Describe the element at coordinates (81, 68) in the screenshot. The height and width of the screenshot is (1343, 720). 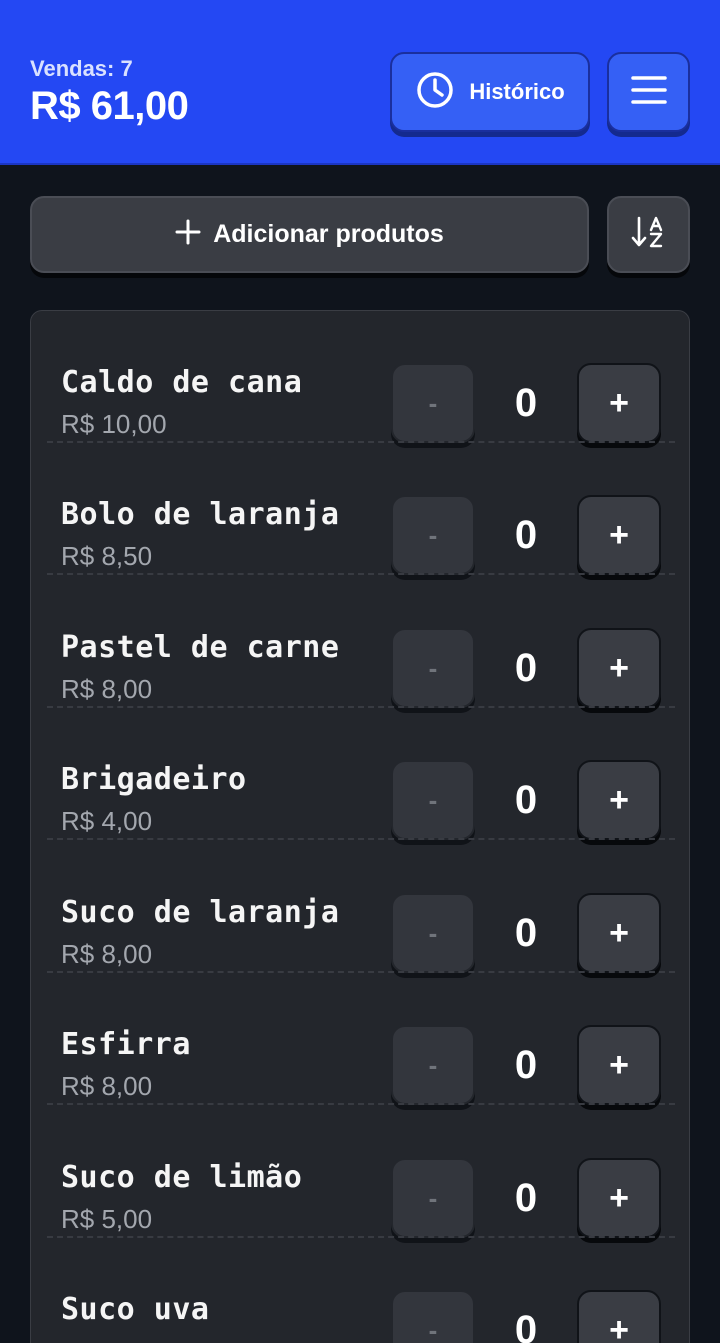
I see `sales-count: Vendas: 7` at that location.